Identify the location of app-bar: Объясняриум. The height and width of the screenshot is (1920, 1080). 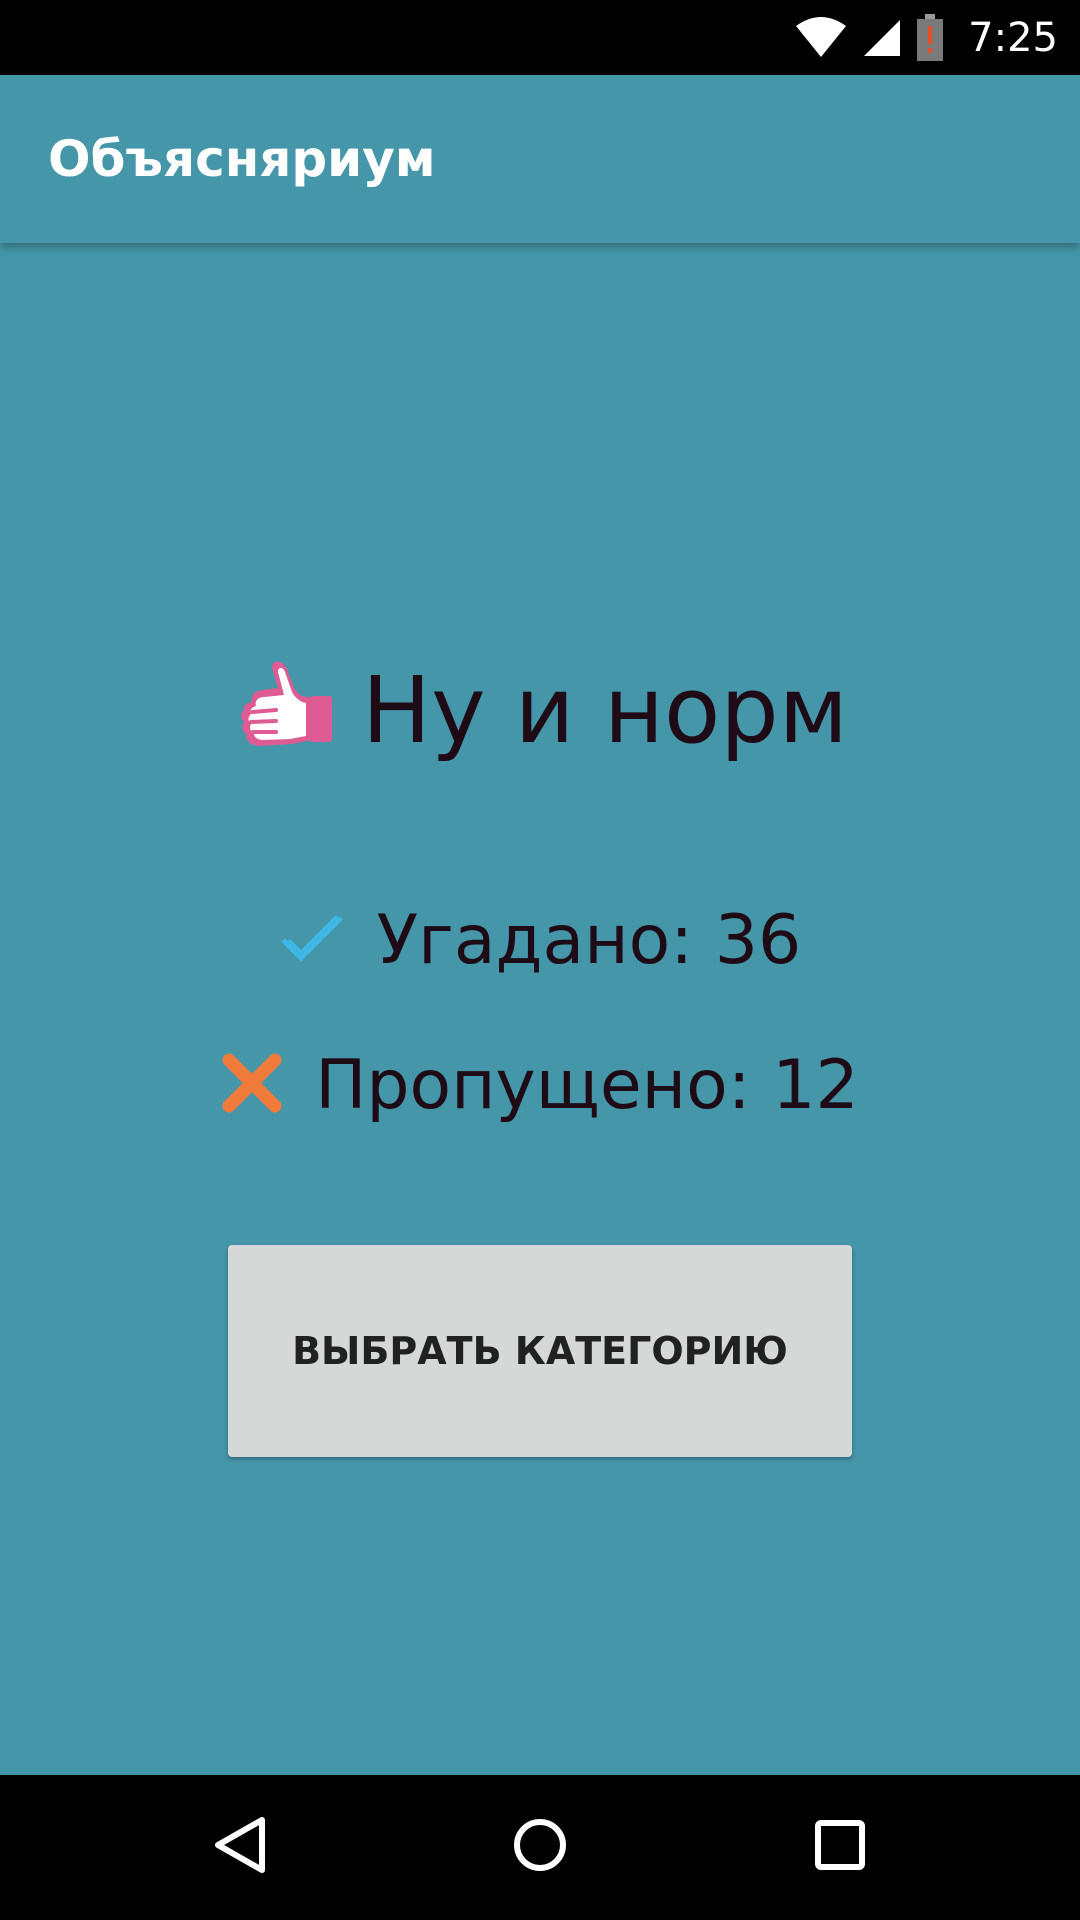
(540, 159).